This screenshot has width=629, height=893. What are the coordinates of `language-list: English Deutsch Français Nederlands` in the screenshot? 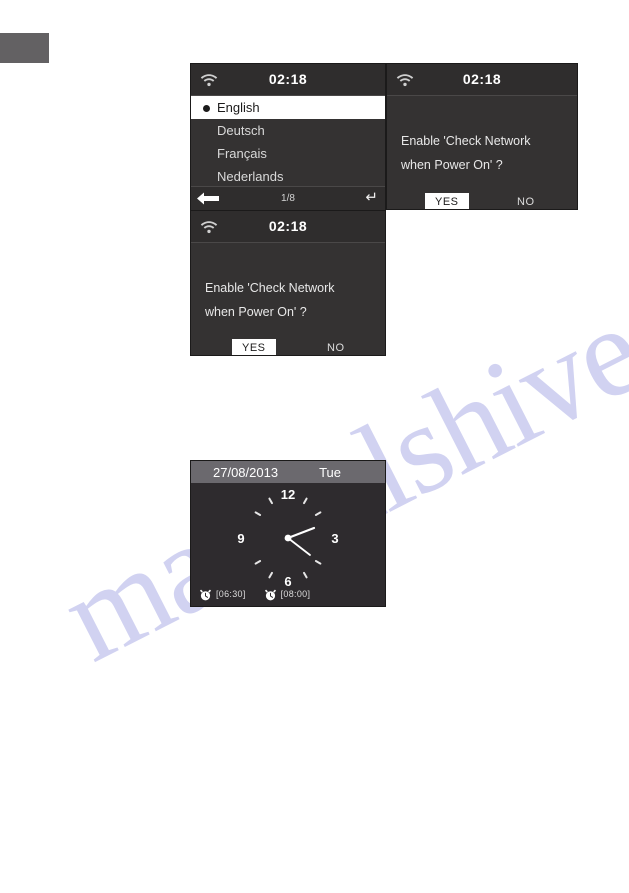 It's located at (288, 142).